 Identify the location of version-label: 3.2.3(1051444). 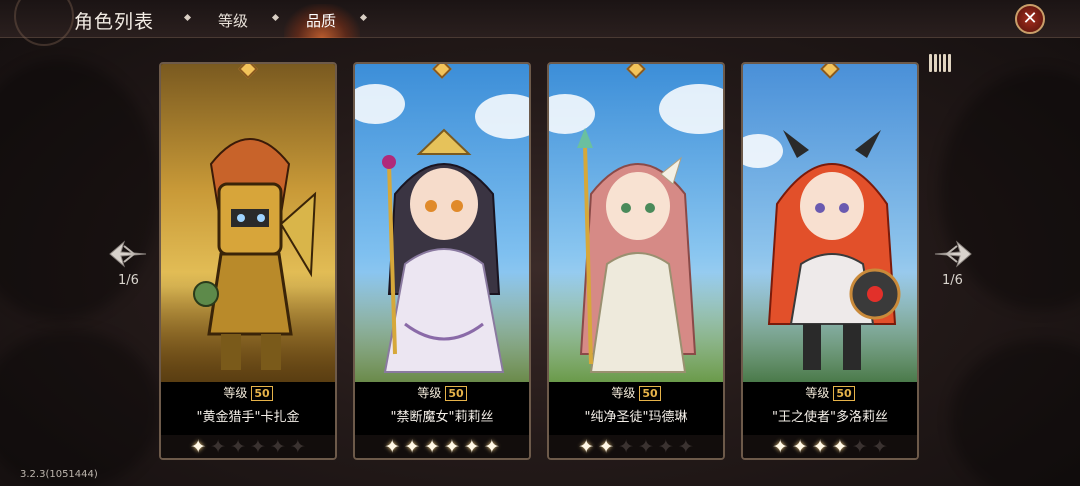
(59, 474).